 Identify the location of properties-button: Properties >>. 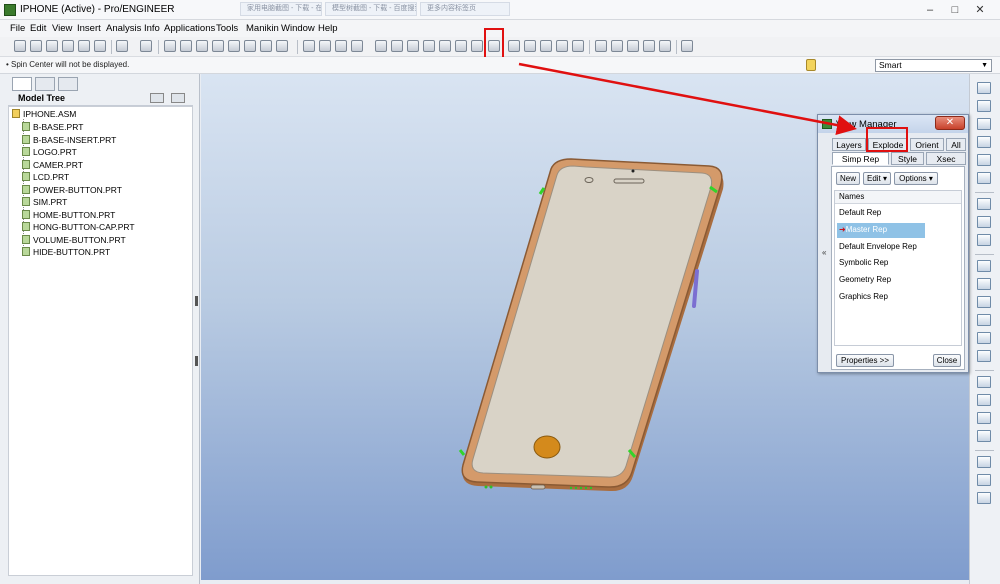
(865, 360).